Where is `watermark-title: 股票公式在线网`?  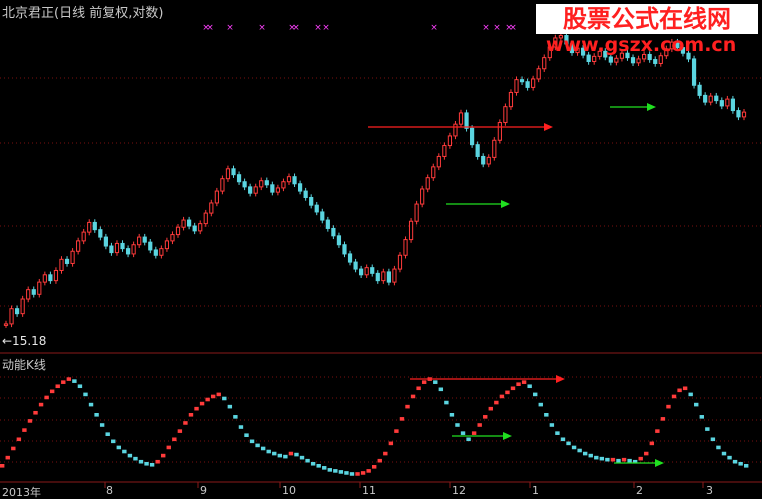 watermark-title: 股票公式在线网 is located at coordinates (647, 19).